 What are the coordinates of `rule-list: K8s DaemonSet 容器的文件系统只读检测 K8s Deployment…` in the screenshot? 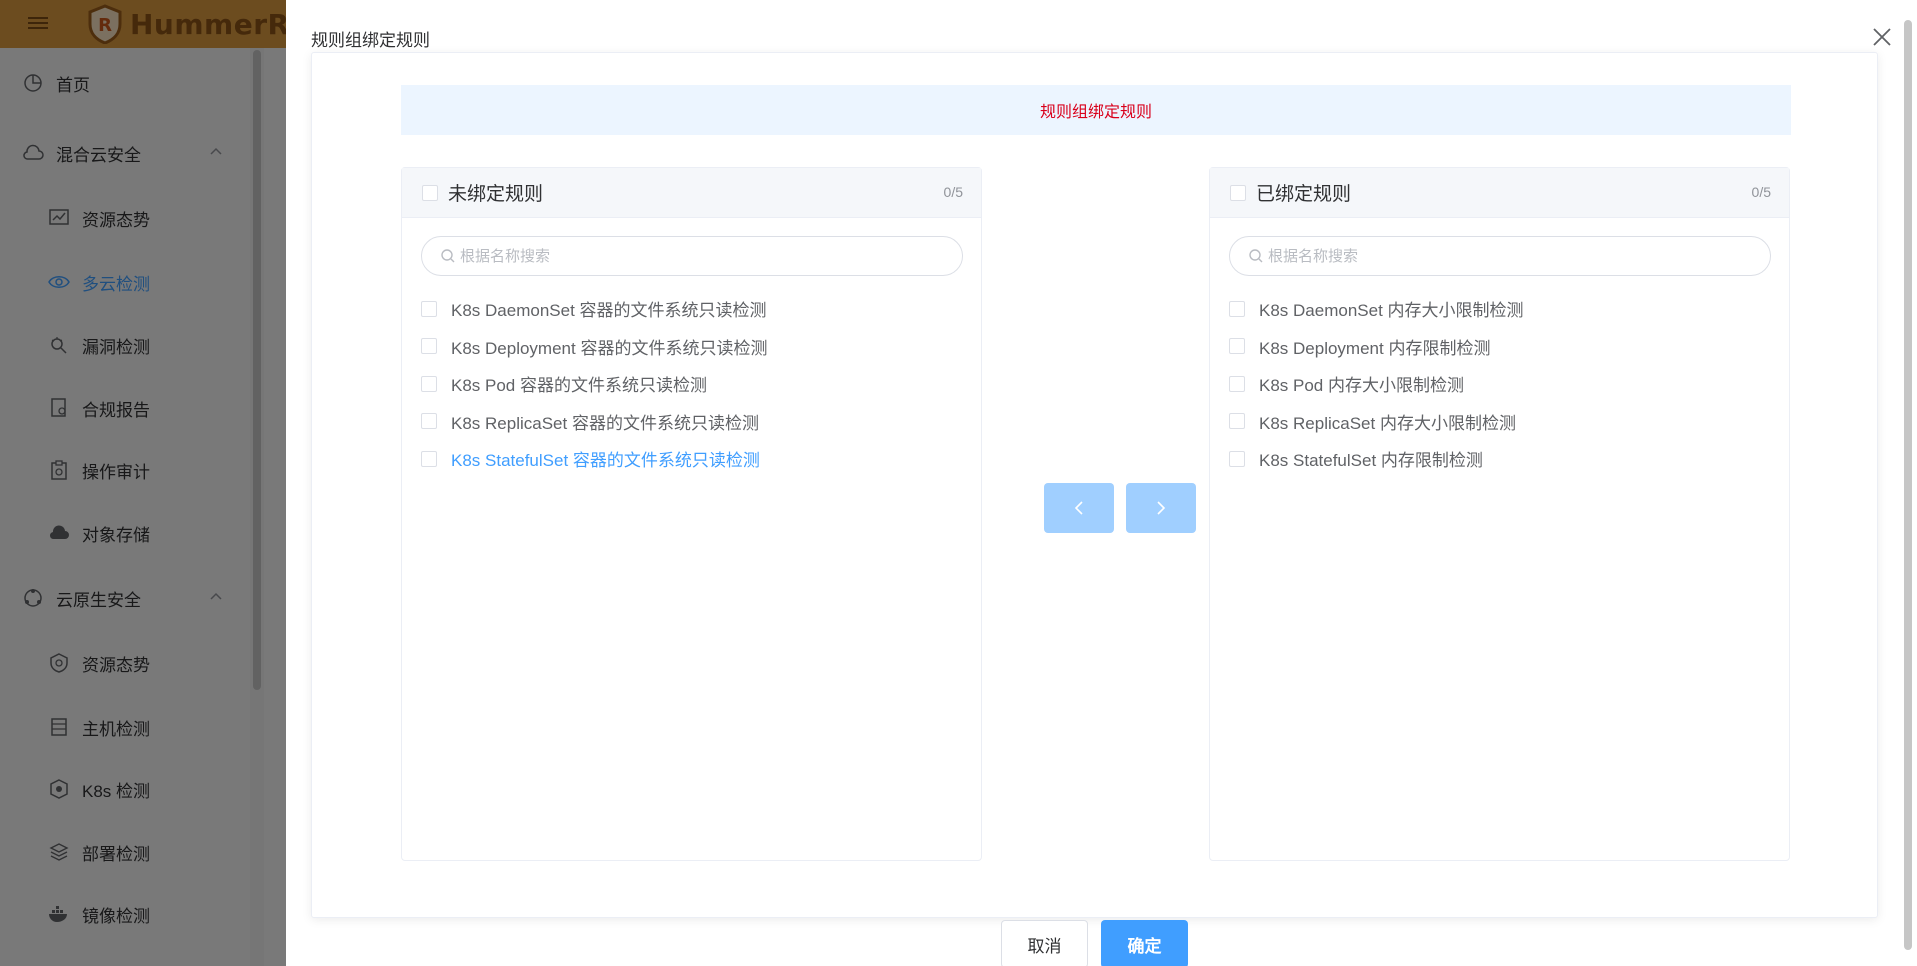 It's located at (594, 384).